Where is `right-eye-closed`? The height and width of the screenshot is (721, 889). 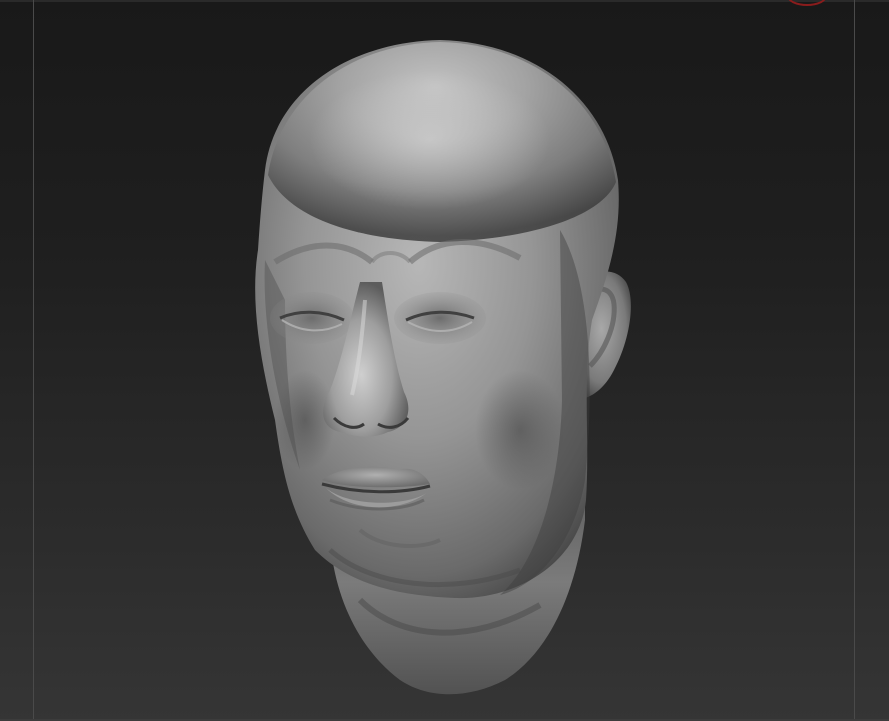 right-eye-closed is located at coordinates (440, 318).